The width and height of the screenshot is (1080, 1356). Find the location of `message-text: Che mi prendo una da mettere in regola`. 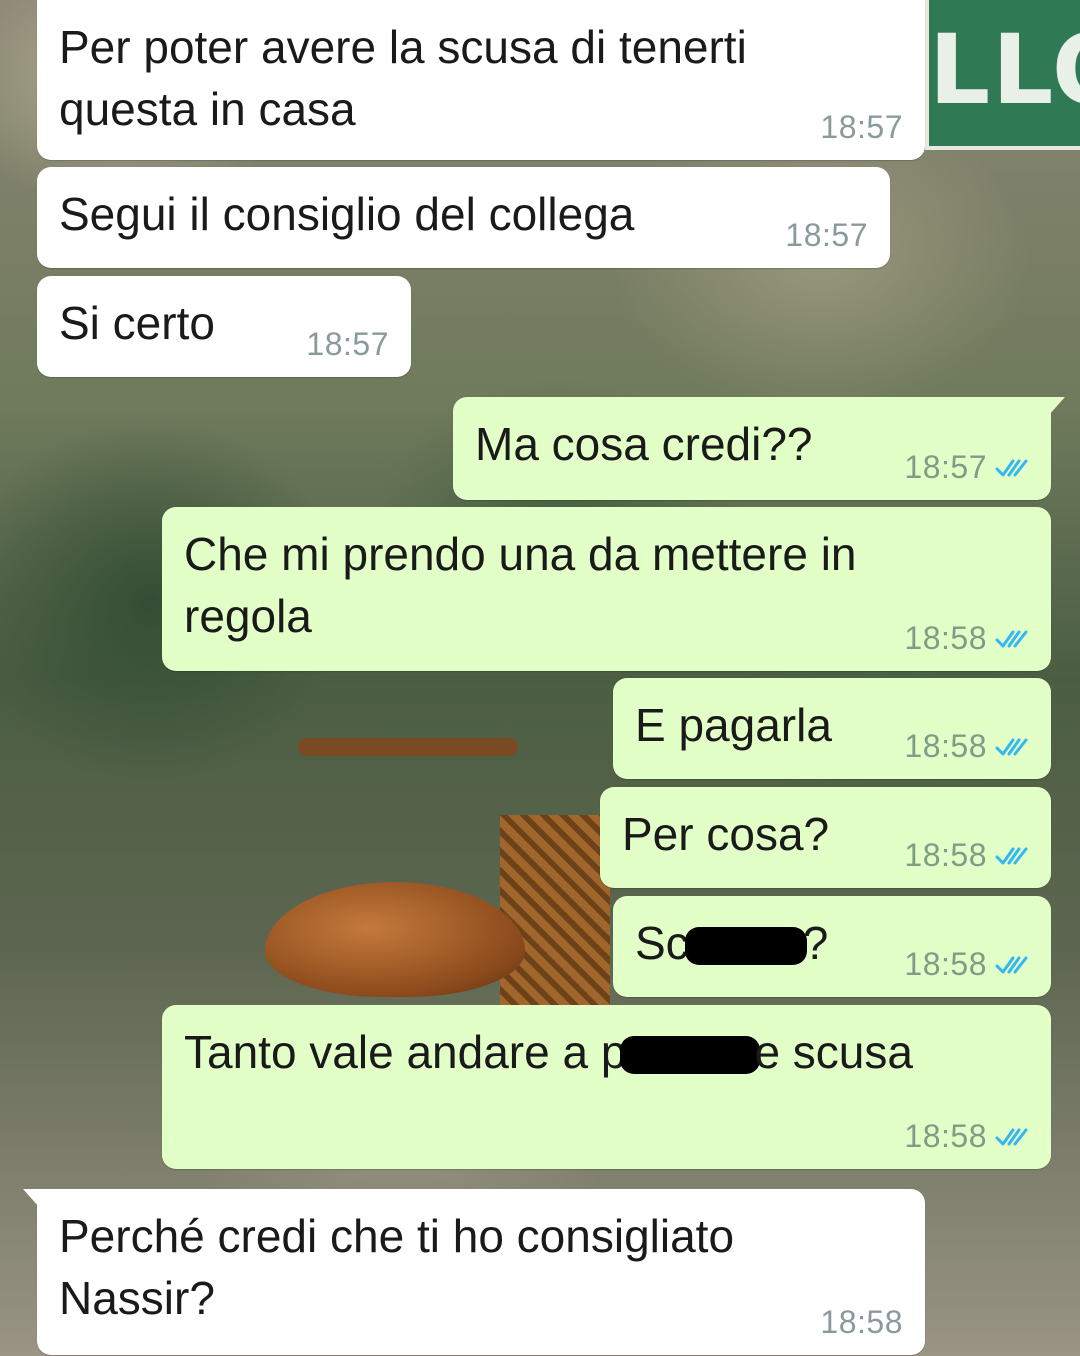

message-text: Che mi prendo una da mettere in regola is located at coordinates (520, 585).